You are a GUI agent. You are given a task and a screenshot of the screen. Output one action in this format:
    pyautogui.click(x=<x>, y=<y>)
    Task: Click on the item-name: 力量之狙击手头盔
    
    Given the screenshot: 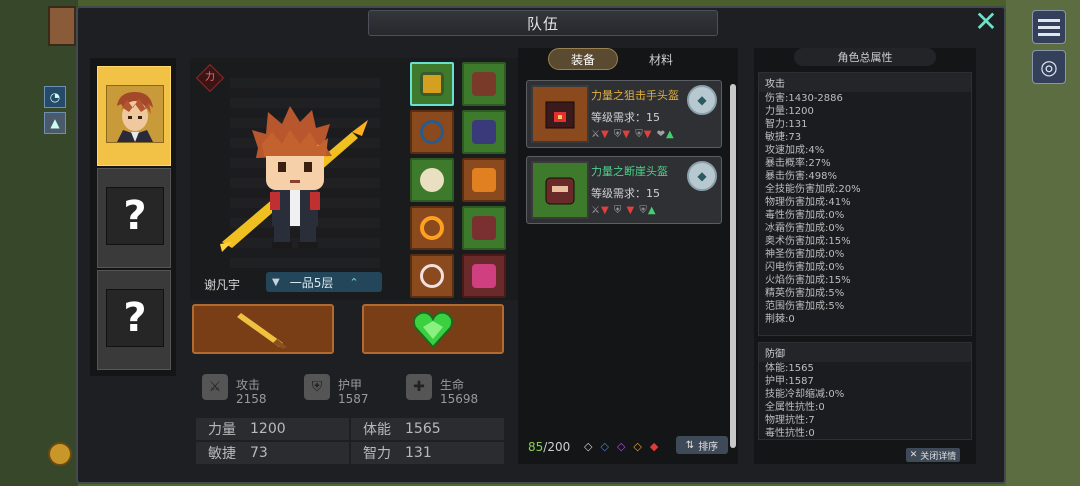 What is the action you would take?
    pyautogui.click(x=635, y=95)
    